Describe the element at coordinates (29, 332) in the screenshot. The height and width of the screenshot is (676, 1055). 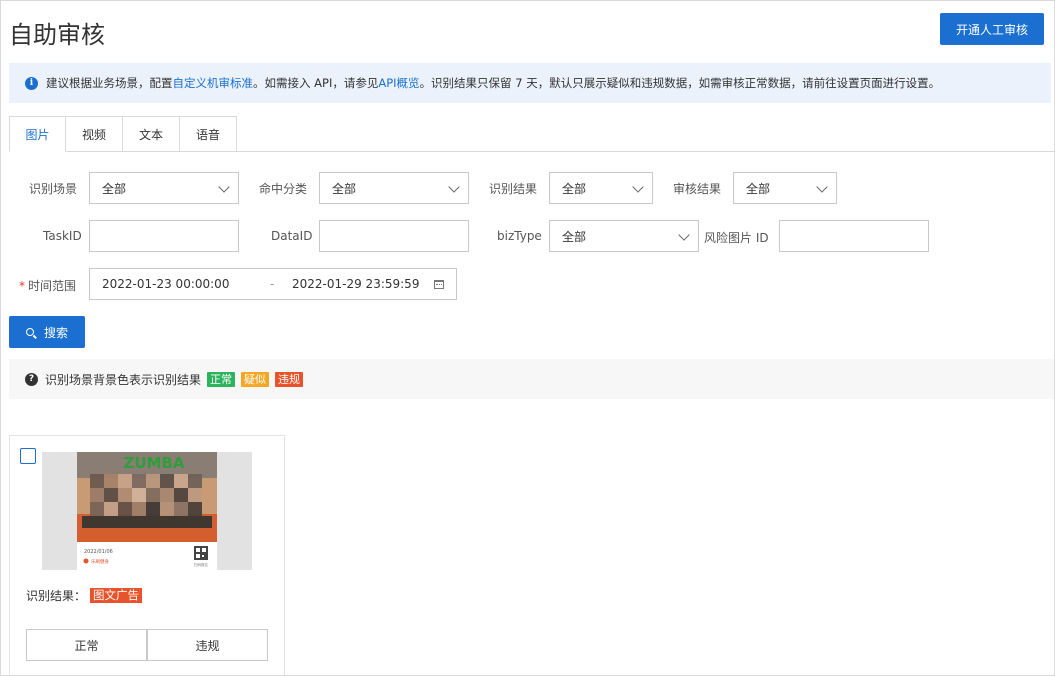
I see `search-icon` at that location.